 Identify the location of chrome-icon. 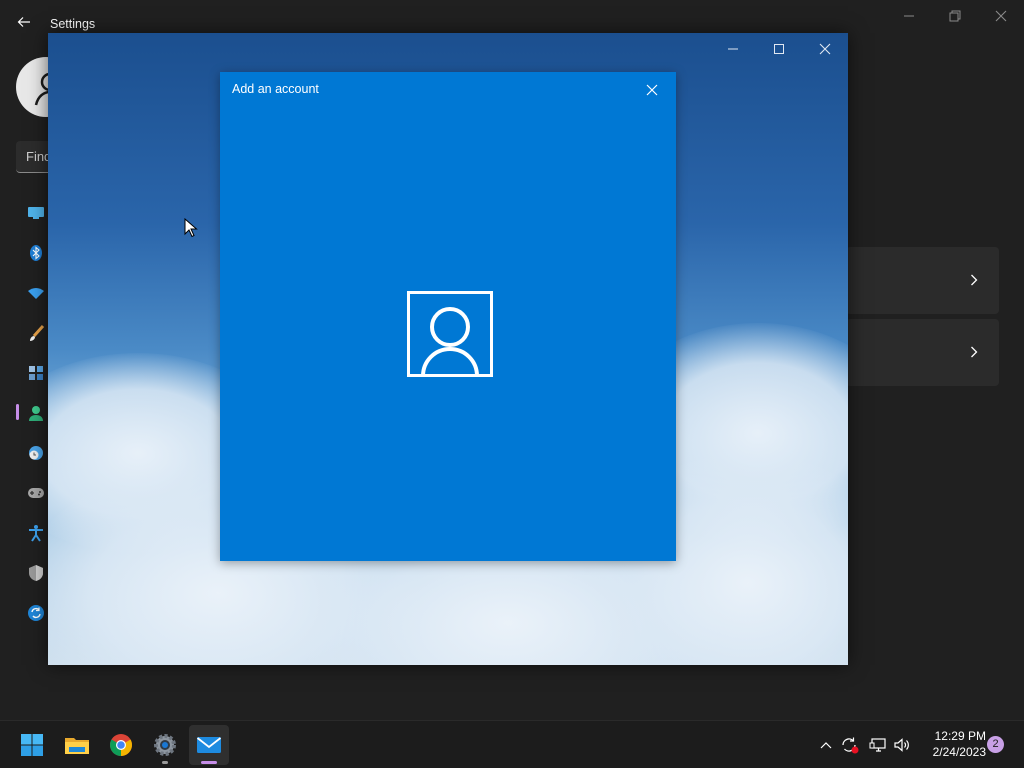
(121, 745).